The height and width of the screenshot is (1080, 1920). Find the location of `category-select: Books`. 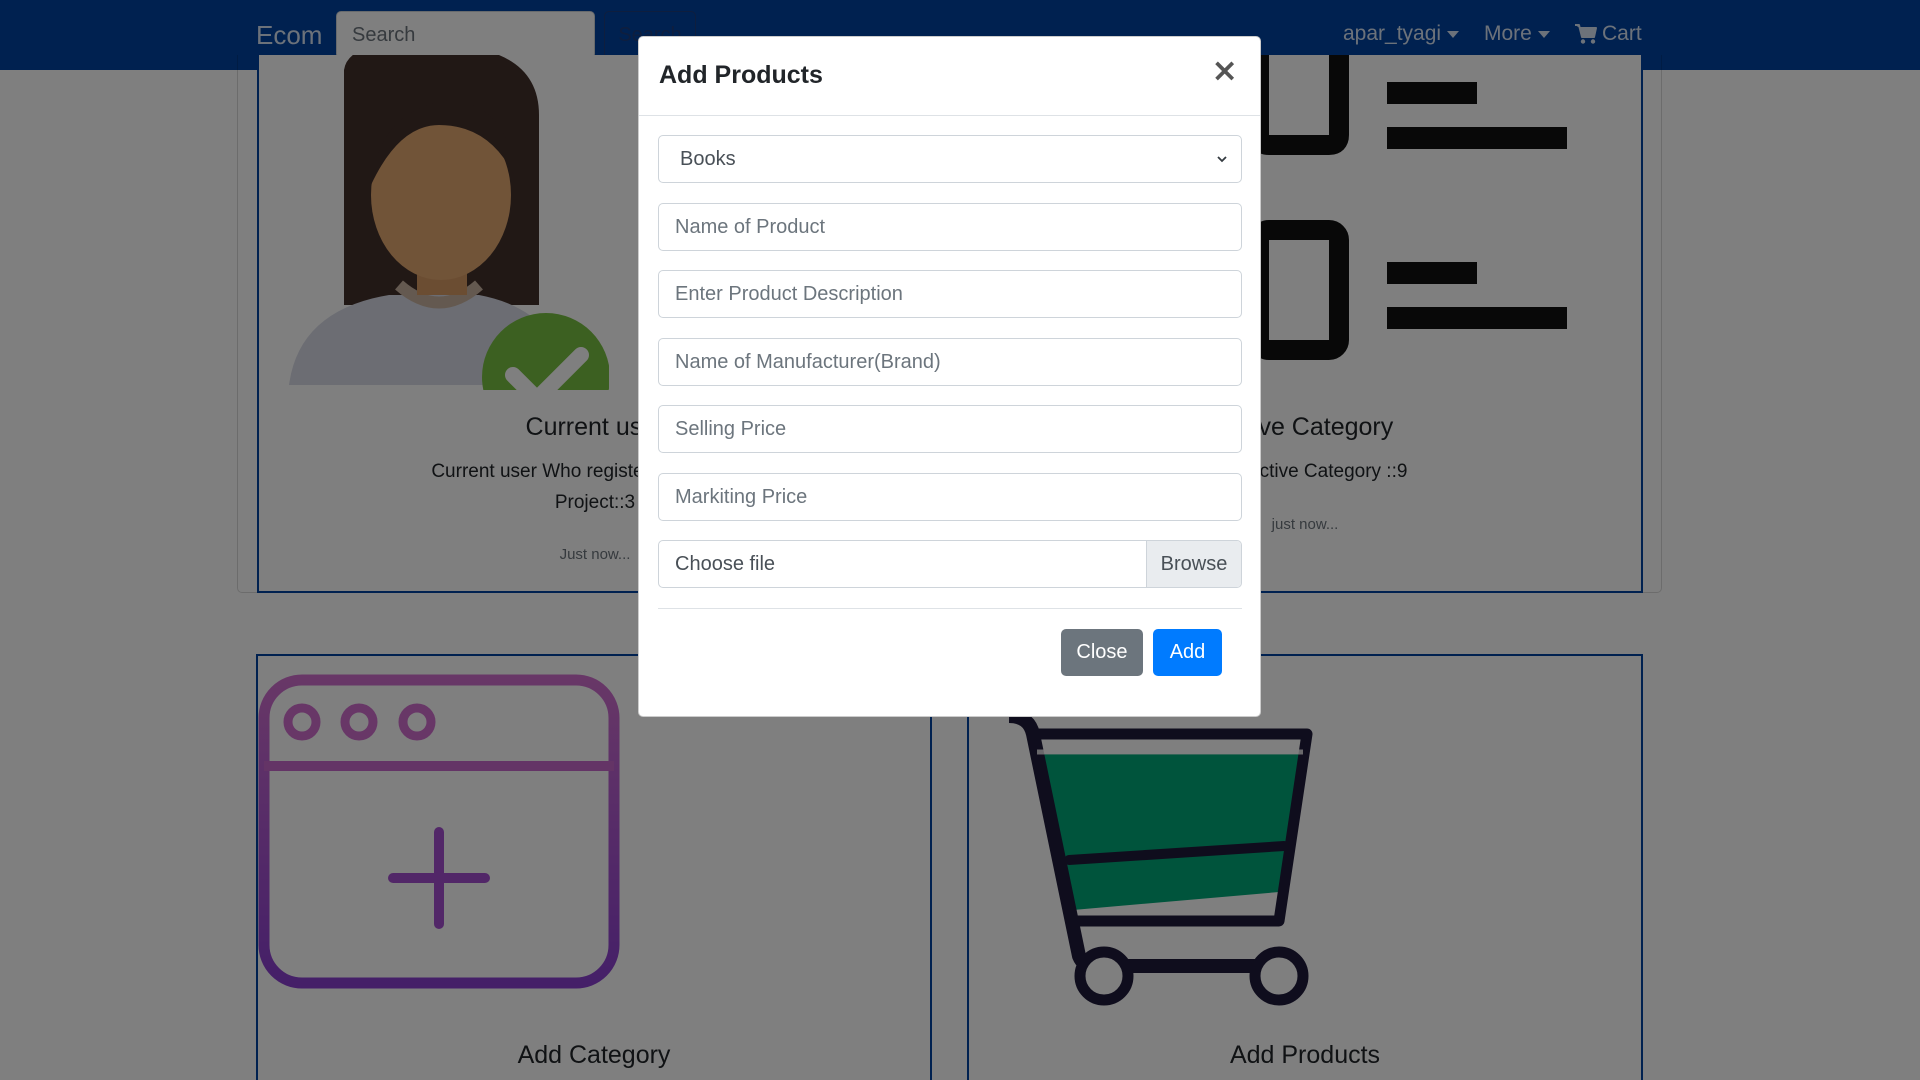

category-select: Books is located at coordinates (950, 159).